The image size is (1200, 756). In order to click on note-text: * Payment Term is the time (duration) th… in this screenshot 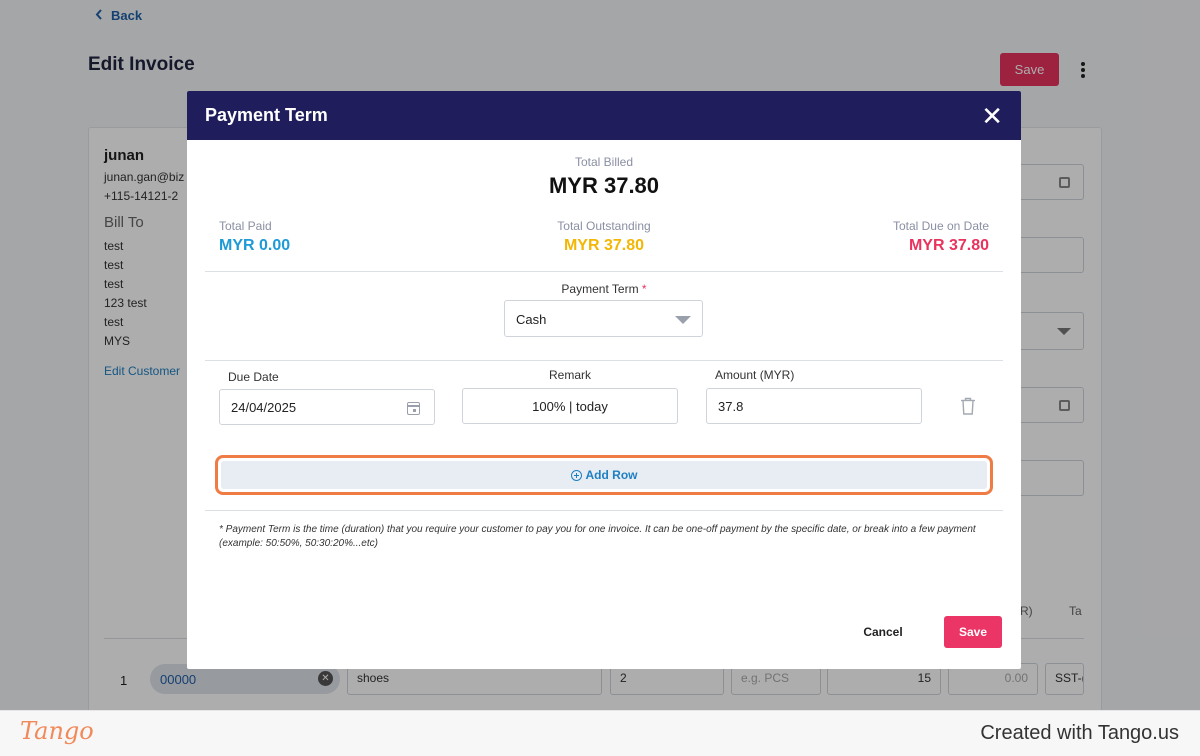, I will do `click(597, 529)`.